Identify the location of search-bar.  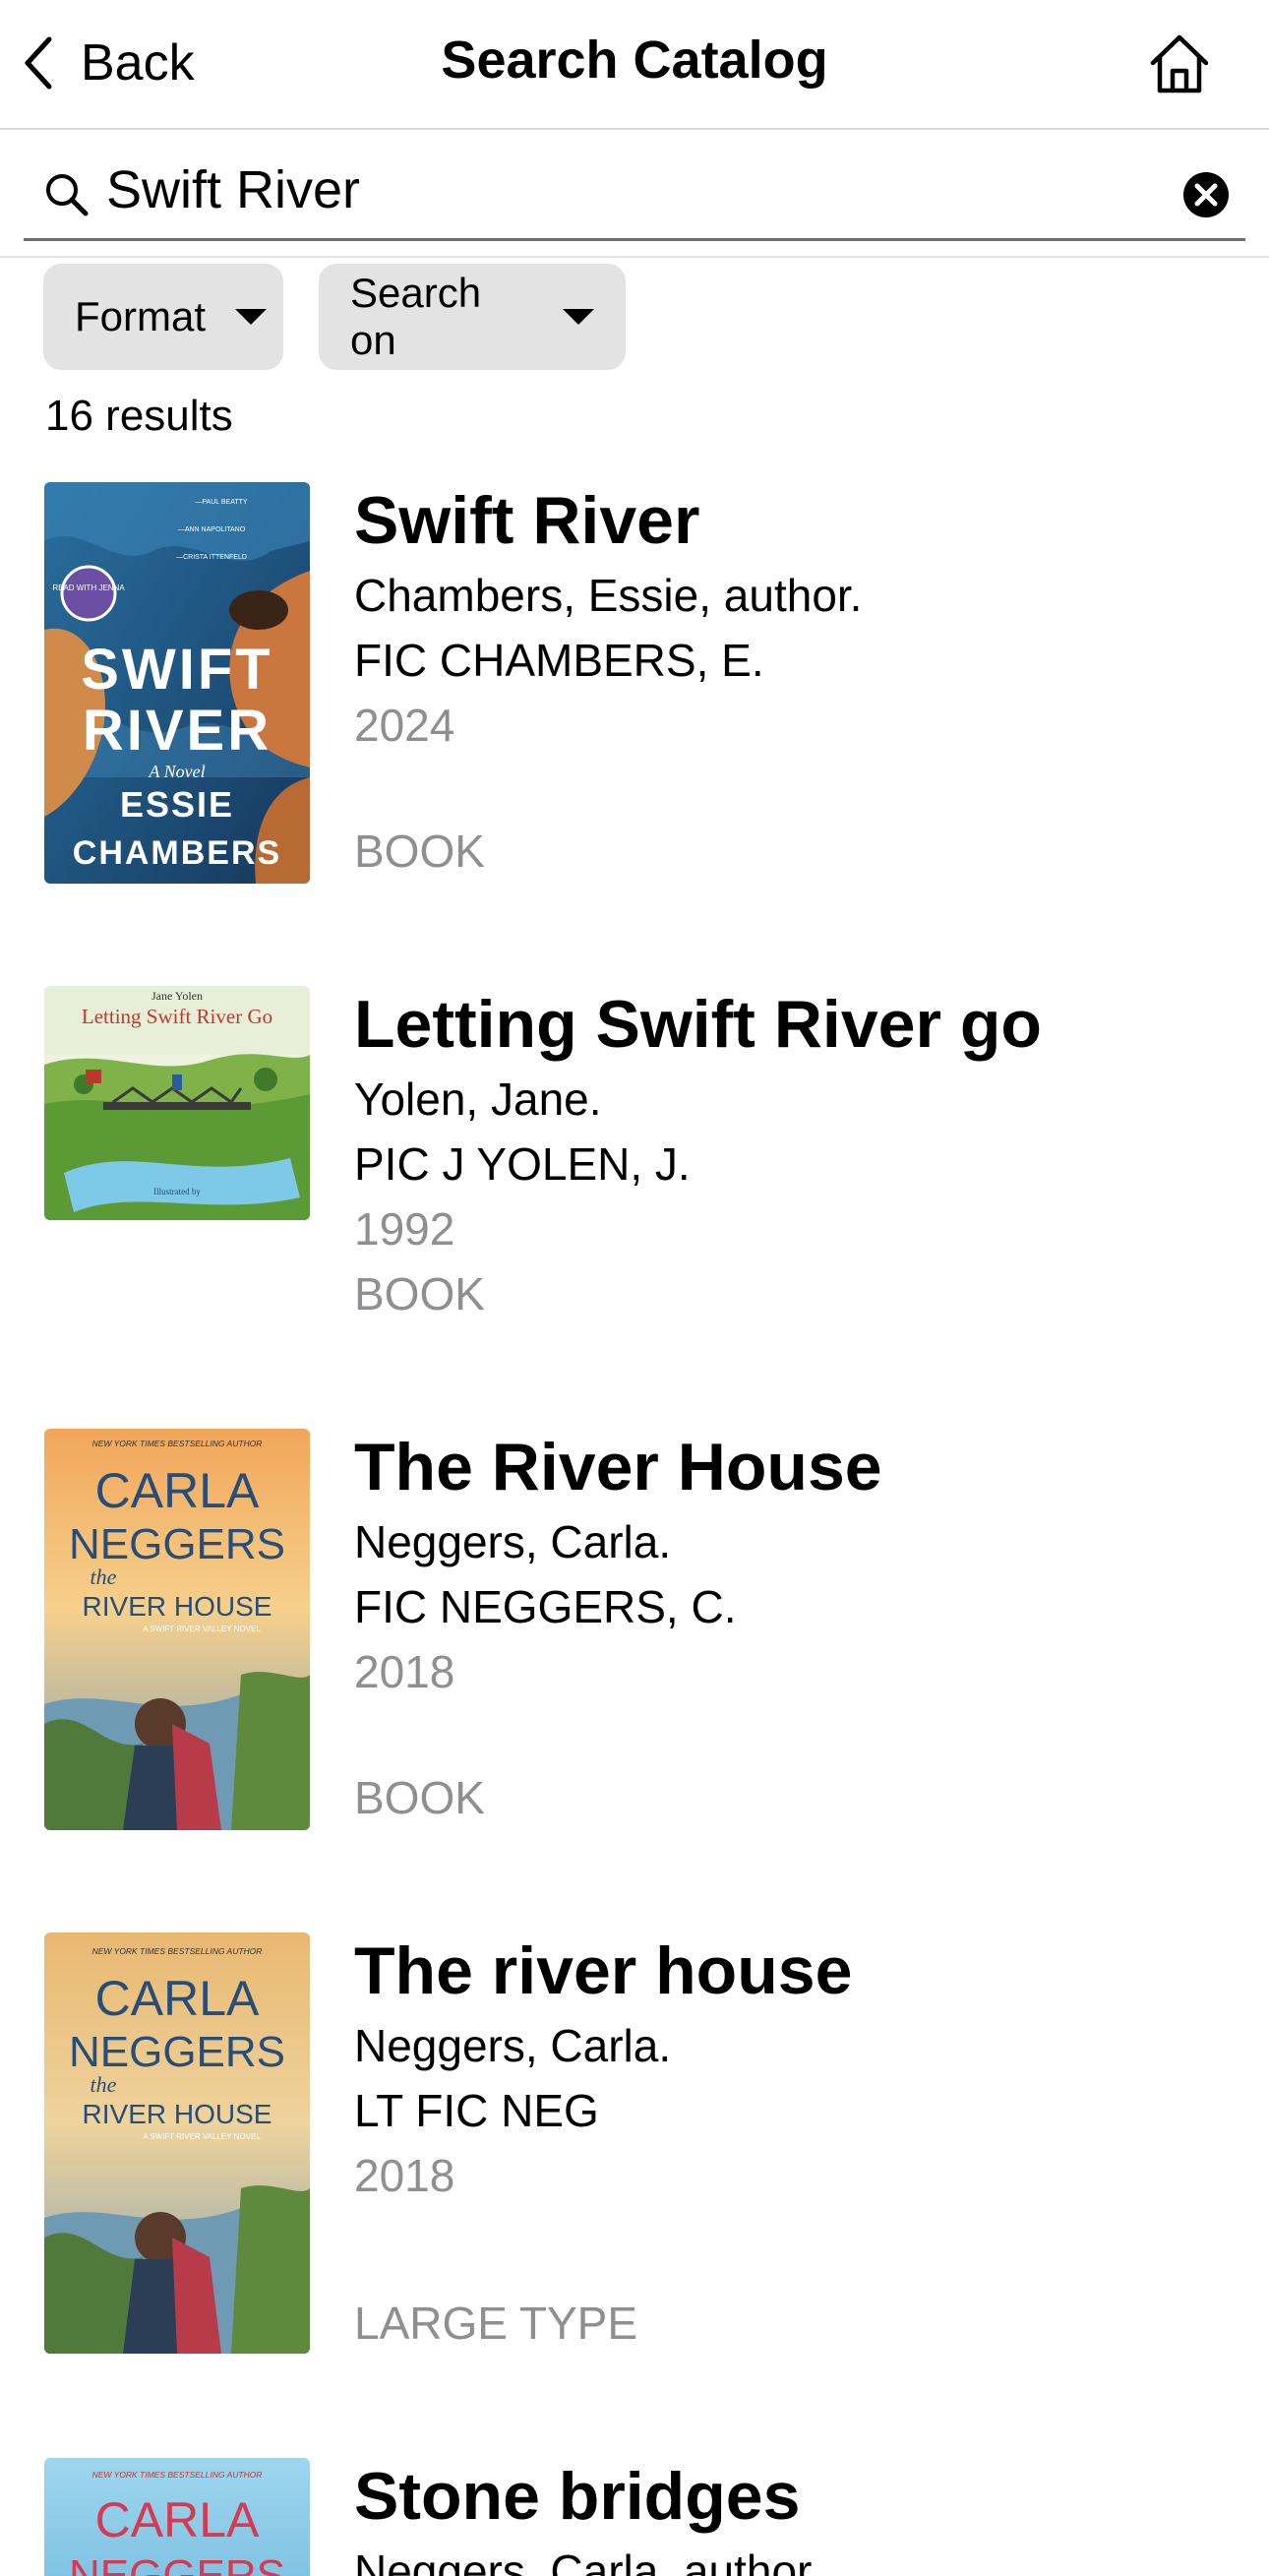
(634, 194).